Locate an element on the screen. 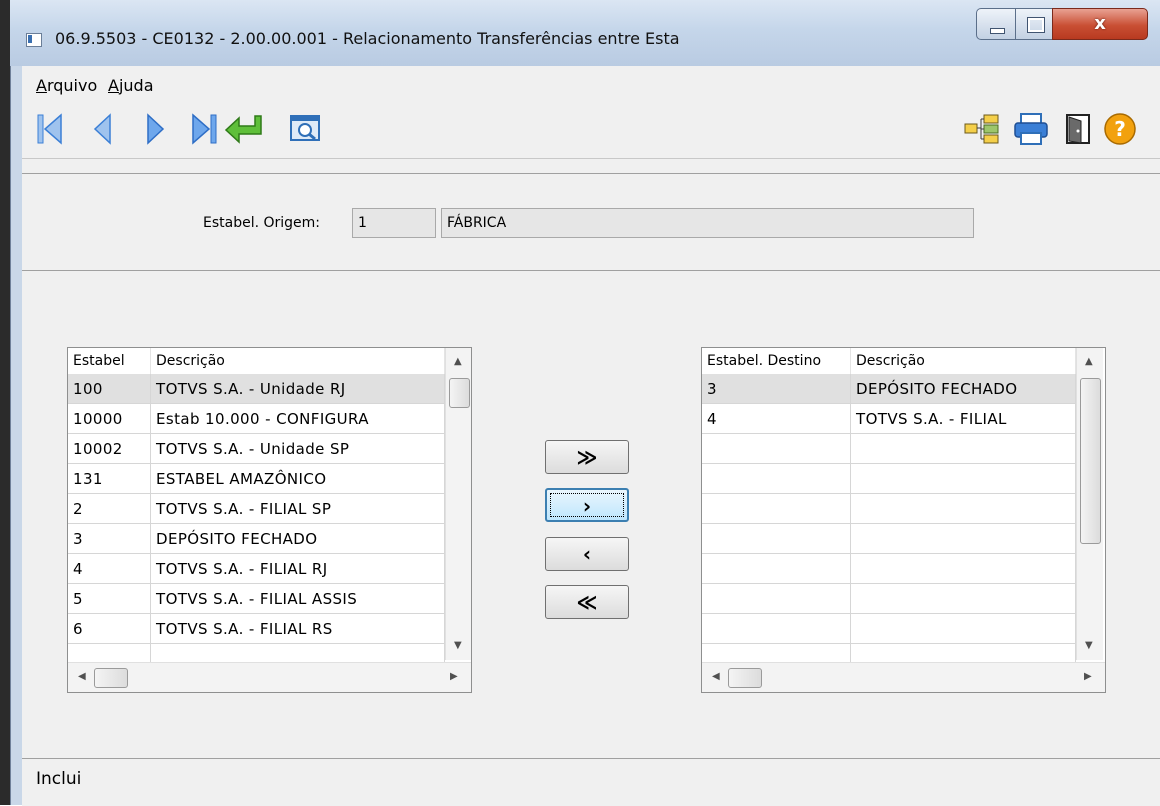  minimize-button is located at coordinates (996, 24).